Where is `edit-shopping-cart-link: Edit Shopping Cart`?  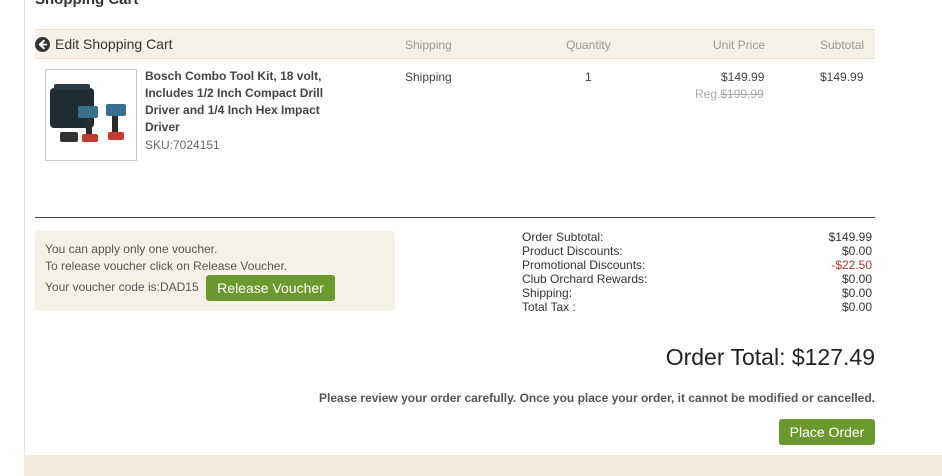 edit-shopping-cart-link: Edit Shopping Cart is located at coordinates (104, 44).